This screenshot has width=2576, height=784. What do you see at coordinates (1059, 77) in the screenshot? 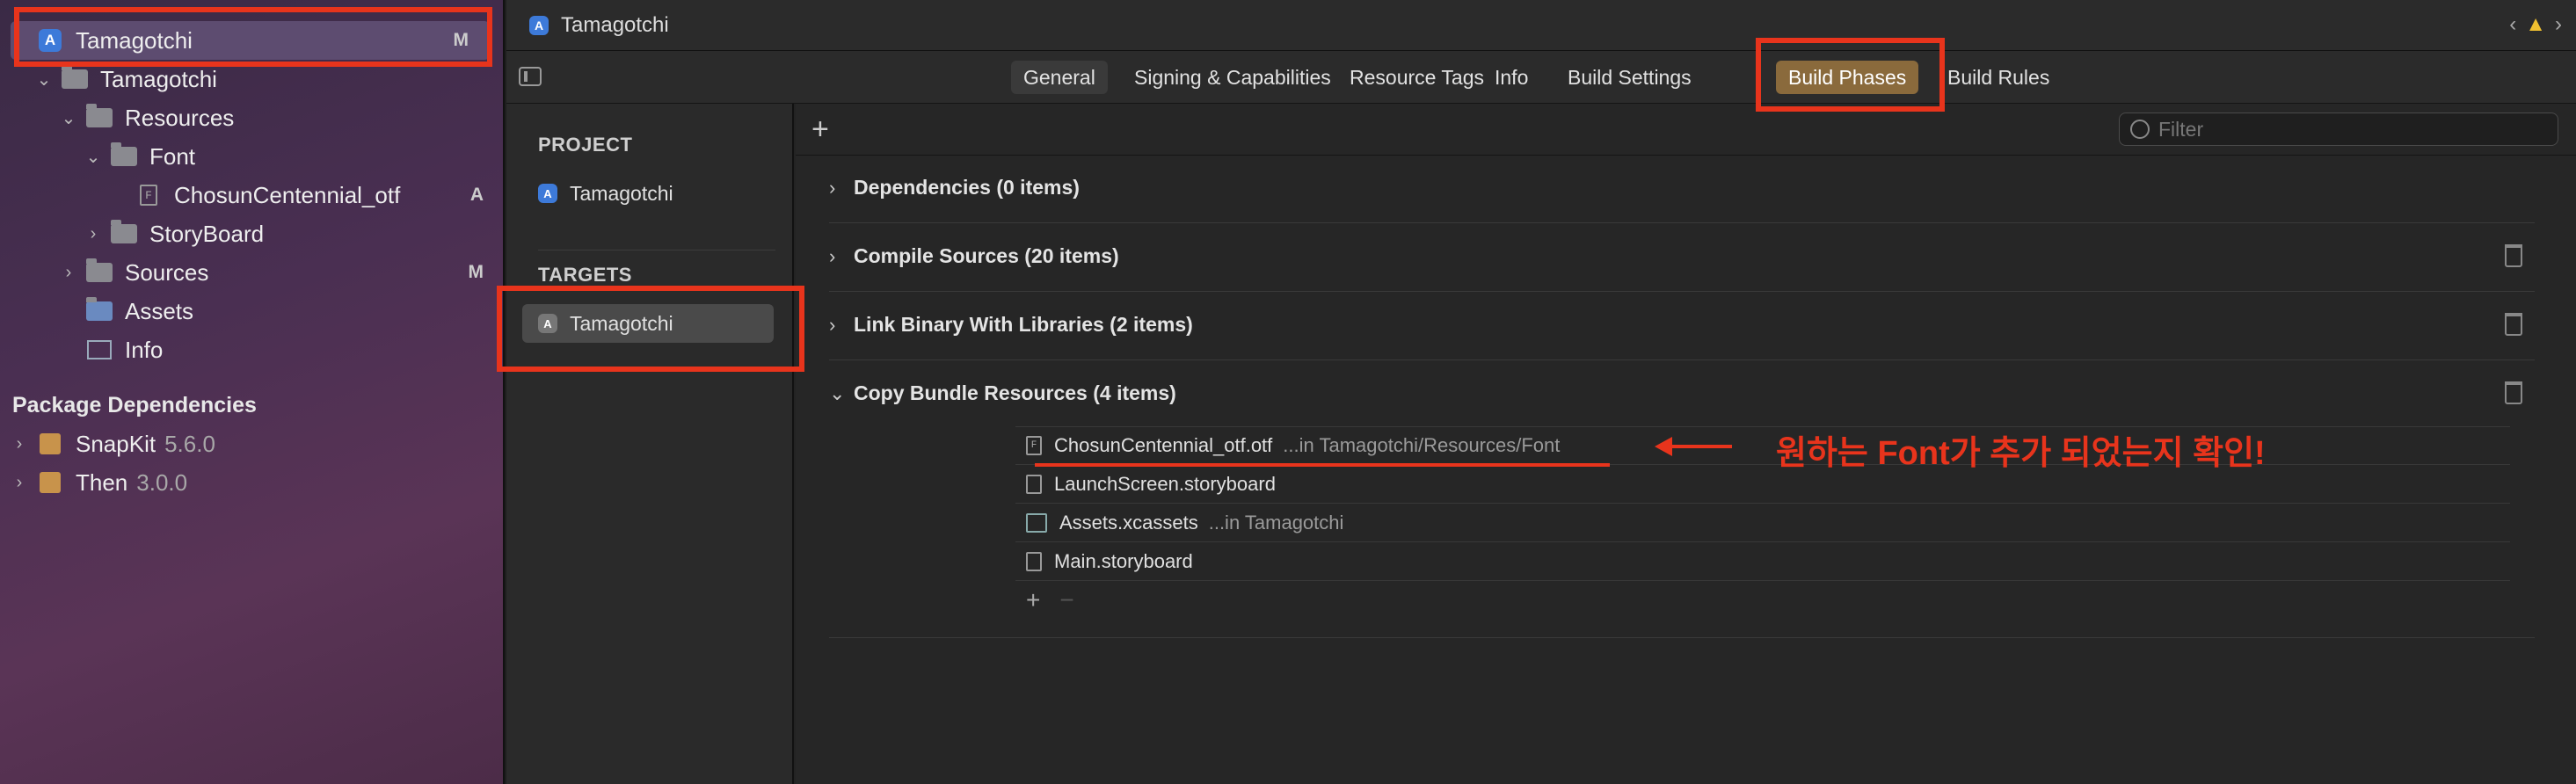
I see `tab-general: General` at bounding box center [1059, 77].